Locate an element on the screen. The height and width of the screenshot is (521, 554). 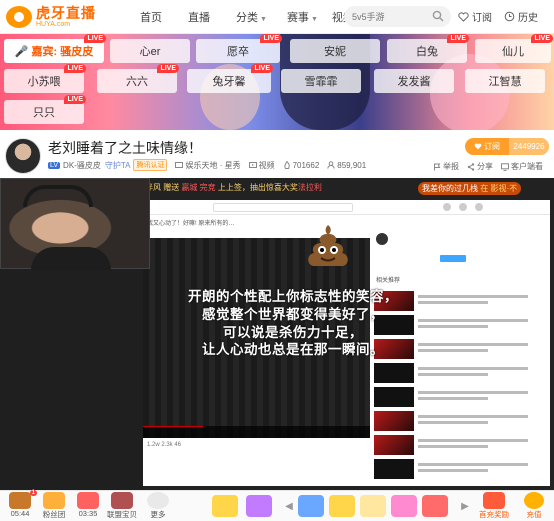
notification-badge: 1 is located at coordinates (33, 493).